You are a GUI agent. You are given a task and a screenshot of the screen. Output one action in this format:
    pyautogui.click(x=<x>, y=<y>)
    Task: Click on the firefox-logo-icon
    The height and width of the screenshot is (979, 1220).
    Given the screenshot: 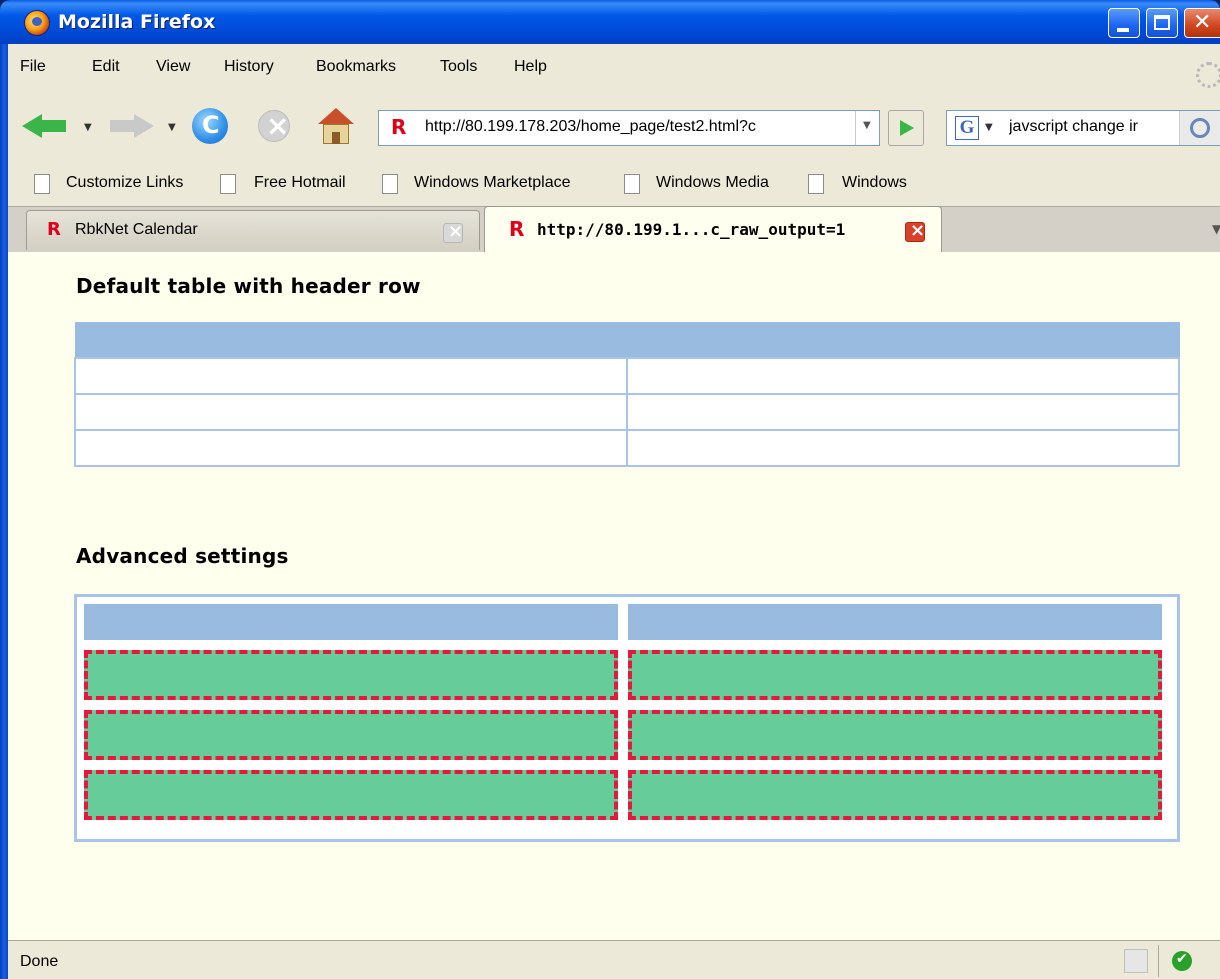 What is the action you would take?
    pyautogui.click(x=37, y=23)
    